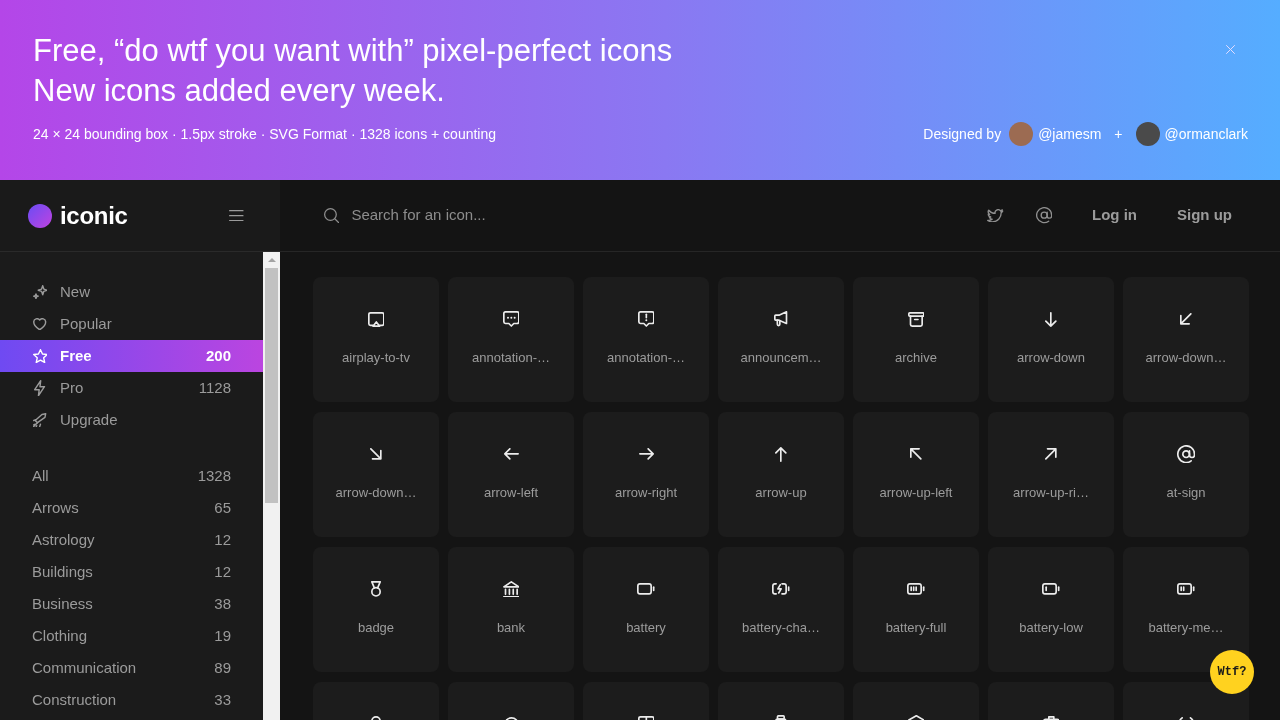 Image resolution: width=1280 pixels, height=720 pixels. I want to click on arrow-left-icon, so click(511, 454).